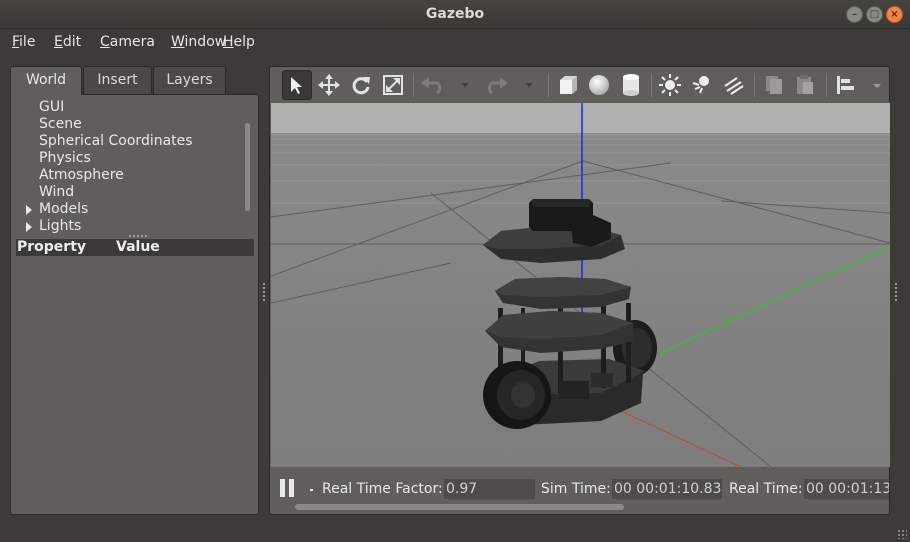 This screenshot has width=910, height=542. What do you see at coordinates (64, 209) in the screenshot?
I see `tree-item-label: Models` at bounding box center [64, 209].